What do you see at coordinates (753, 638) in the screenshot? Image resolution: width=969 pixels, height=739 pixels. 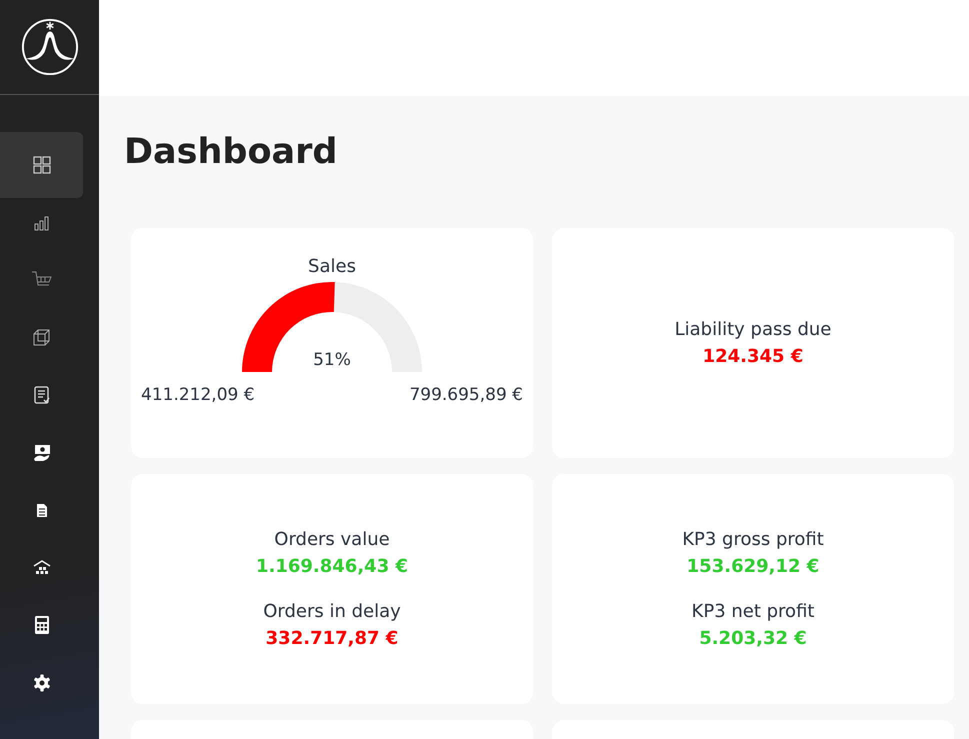 I see `metric-value: 5.203,32 €` at bounding box center [753, 638].